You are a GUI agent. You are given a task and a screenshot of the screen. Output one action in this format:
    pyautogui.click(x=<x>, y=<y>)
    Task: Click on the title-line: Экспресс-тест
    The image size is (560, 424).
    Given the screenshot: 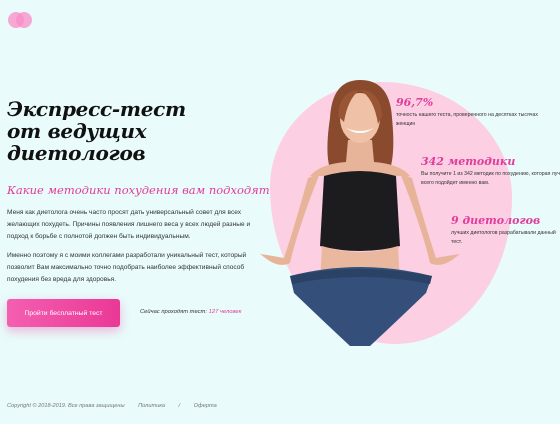 What is the action you would take?
    pyautogui.click(x=96, y=109)
    